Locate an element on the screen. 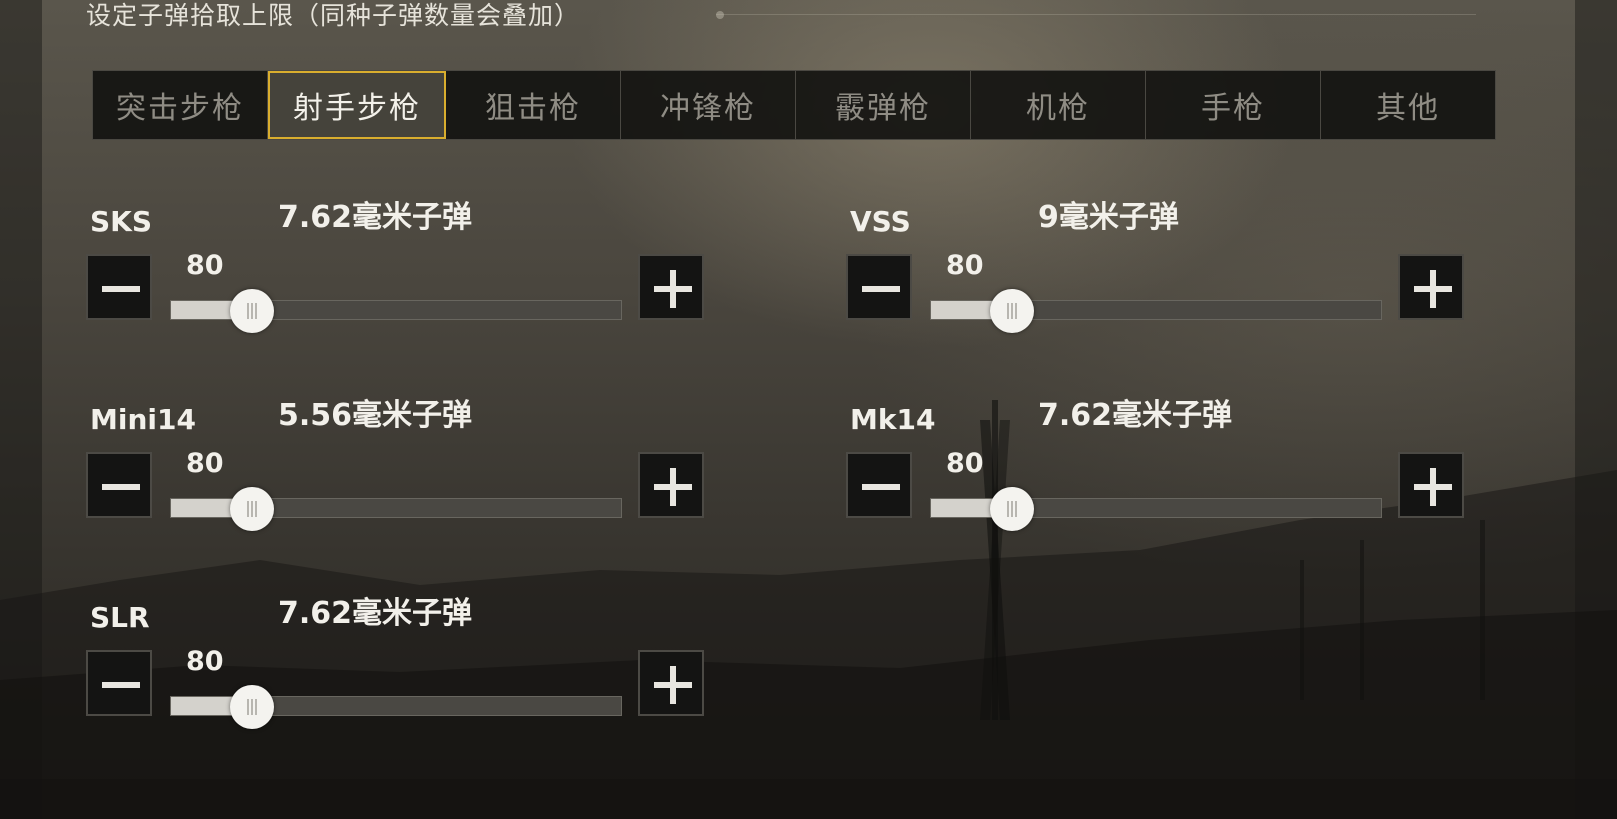  tab-sniper-rifle: 狙击枪 is located at coordinates (533, 105).